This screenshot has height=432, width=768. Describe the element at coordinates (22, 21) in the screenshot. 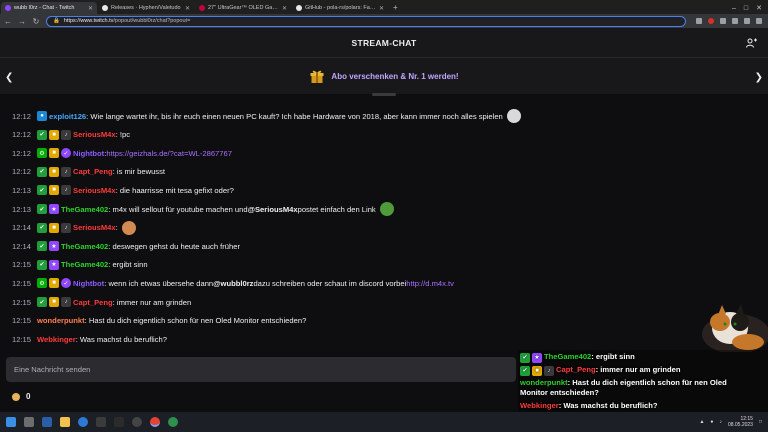

I see `forward-icon: →` at that location.